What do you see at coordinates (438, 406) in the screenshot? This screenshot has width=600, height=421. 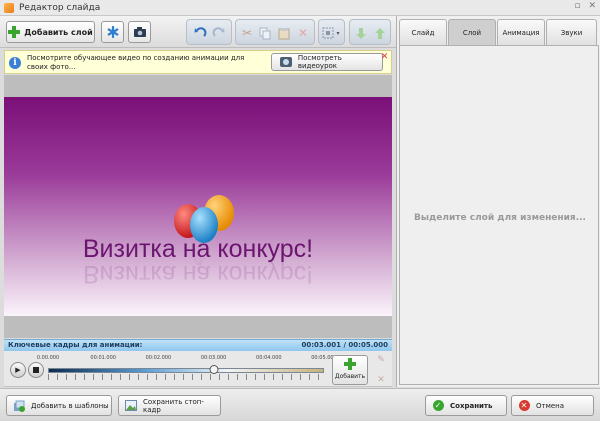 I see `checkmark-icon: ✓` at bounding box center [438, 406].